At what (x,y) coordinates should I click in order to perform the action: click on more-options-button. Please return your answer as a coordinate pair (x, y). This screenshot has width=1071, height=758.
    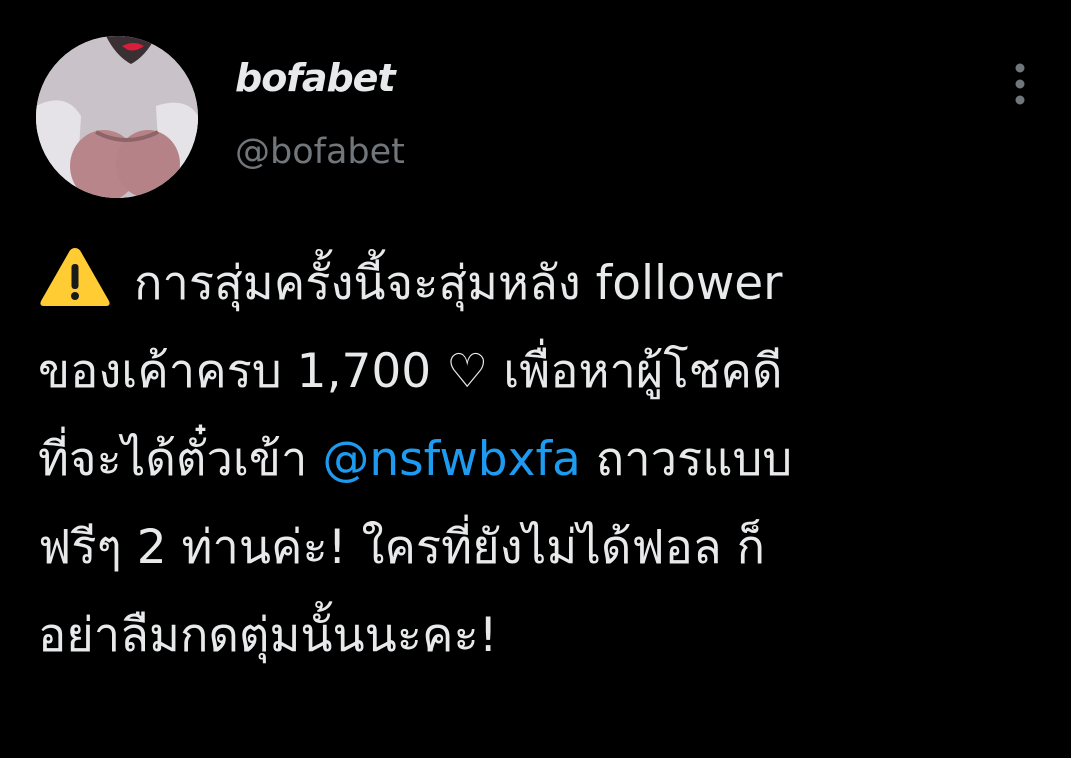
    Looking at the image, I should click on (1020, 84).